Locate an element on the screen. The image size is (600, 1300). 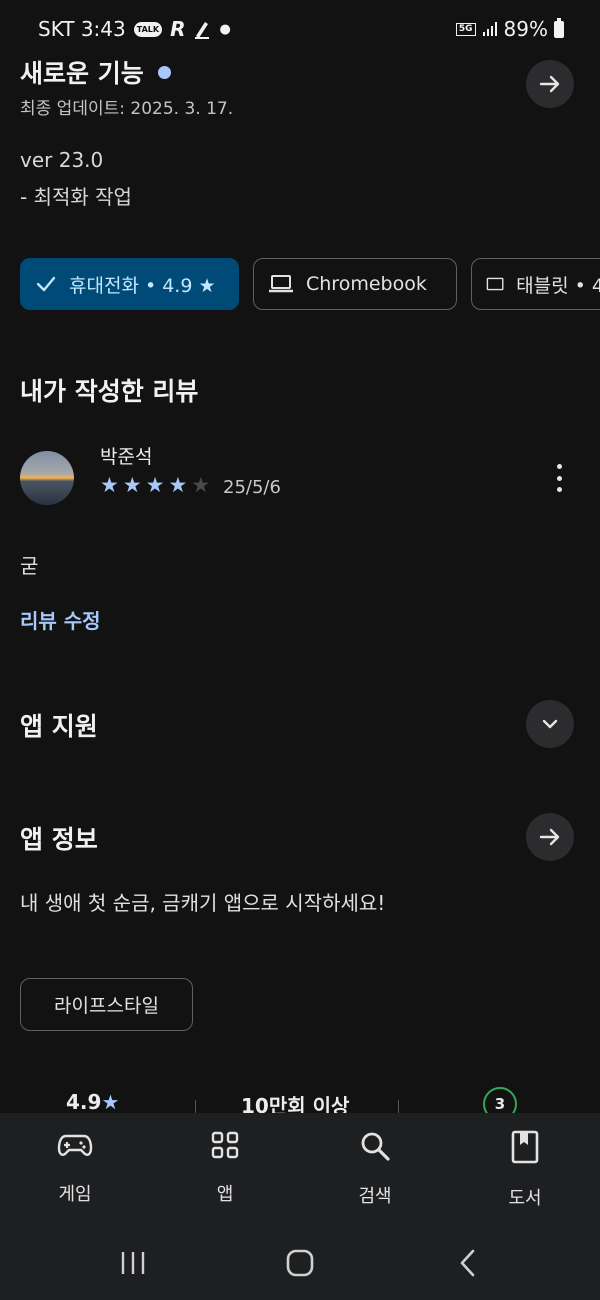
back-icon is located at coordinates (468, 1263).